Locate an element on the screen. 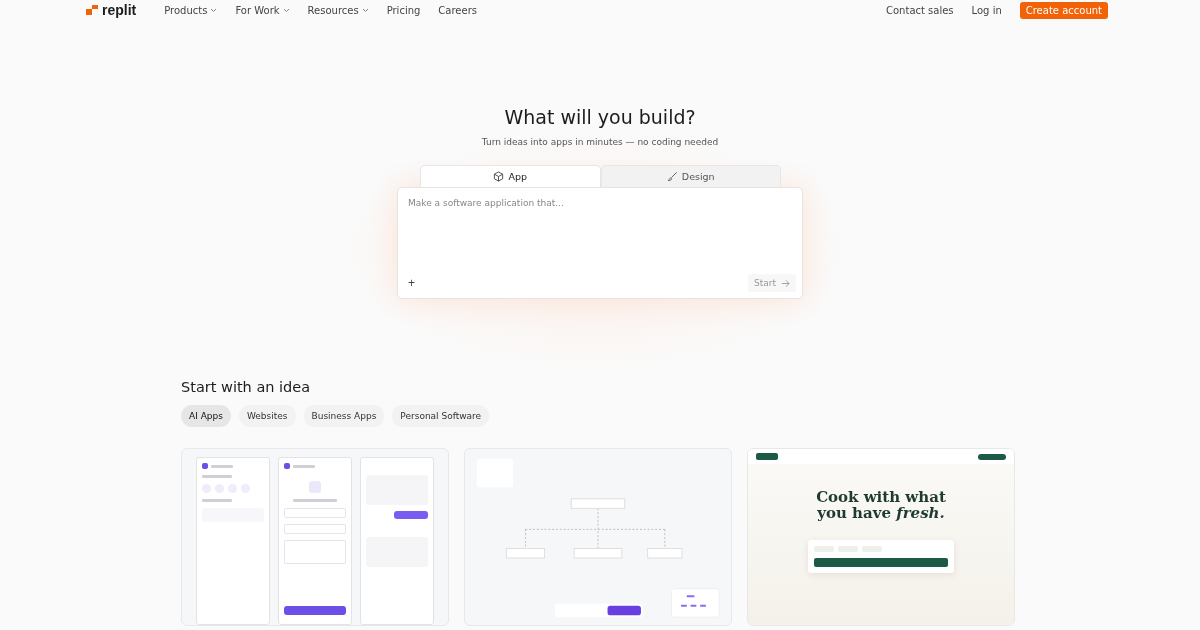 This screenshot has width=1200, height=630. template-card is located at coordinates (315, 537).